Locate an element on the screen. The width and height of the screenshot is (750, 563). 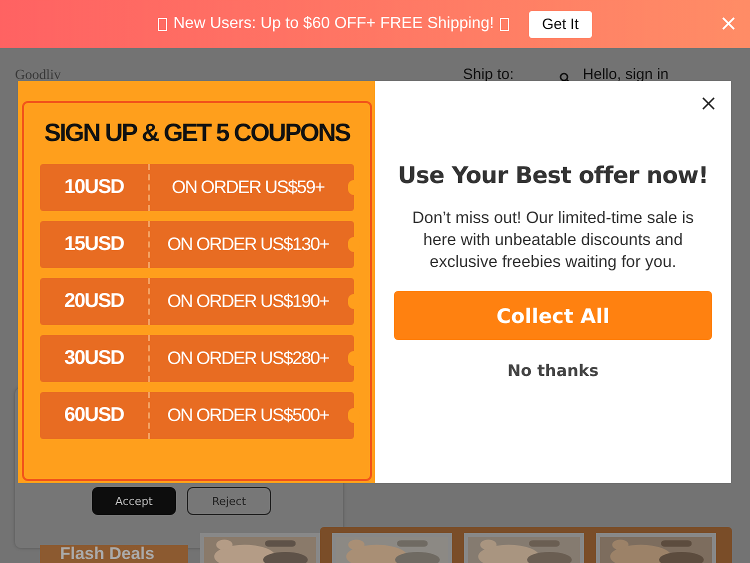
coupon-condition: ON ORDER US$190+ is located at coordinates (248, 301).